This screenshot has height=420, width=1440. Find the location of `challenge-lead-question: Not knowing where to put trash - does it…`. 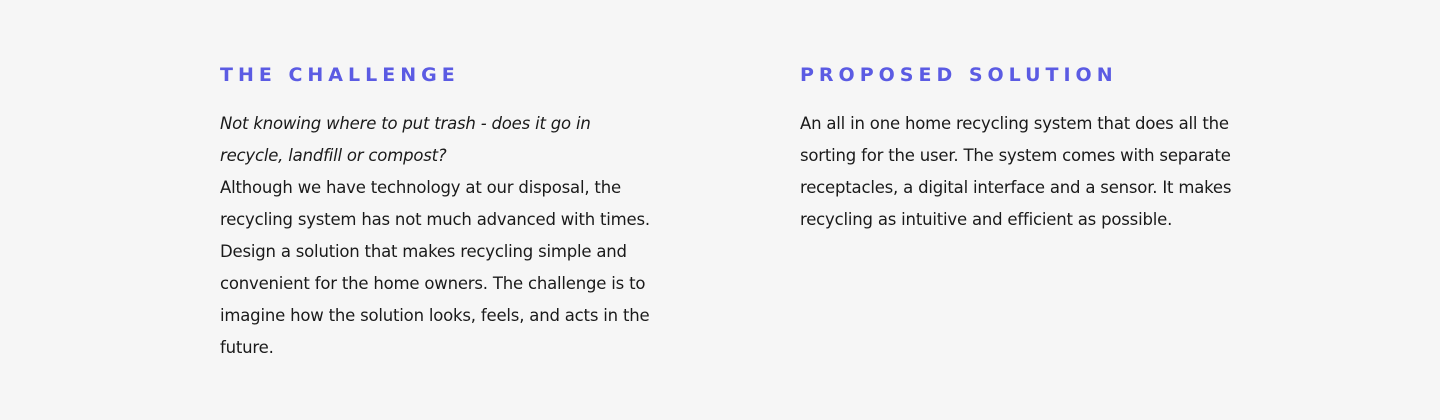

challenge-lead-question: Not knowing where to put trash - does it… is located at coordinates (405, 139).